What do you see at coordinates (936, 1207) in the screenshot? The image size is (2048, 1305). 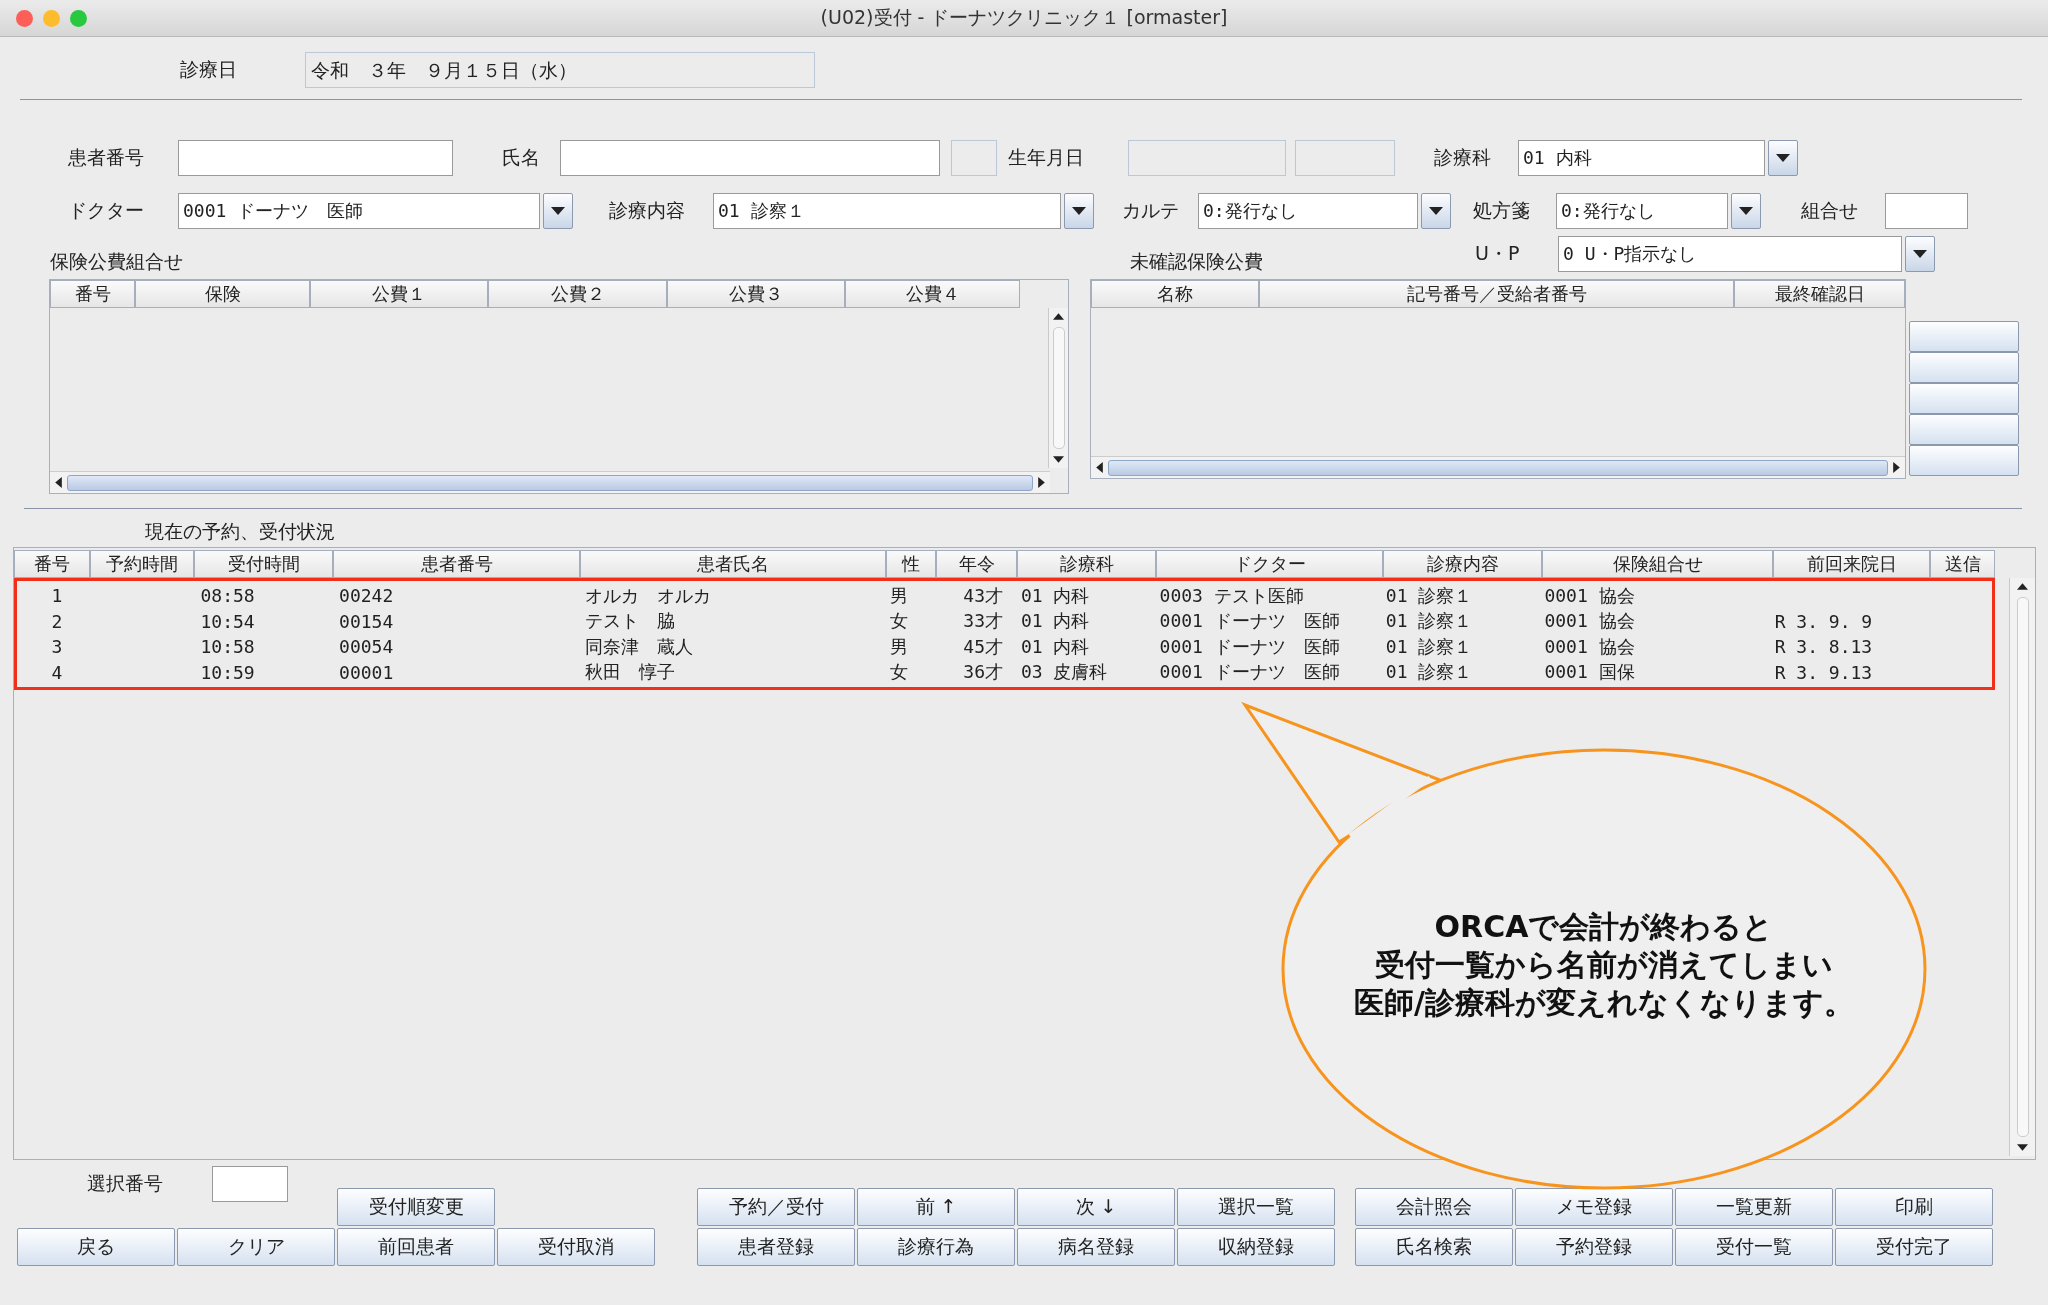 I see `action-button: 前 ↑` at bounding box center [936, 1207].